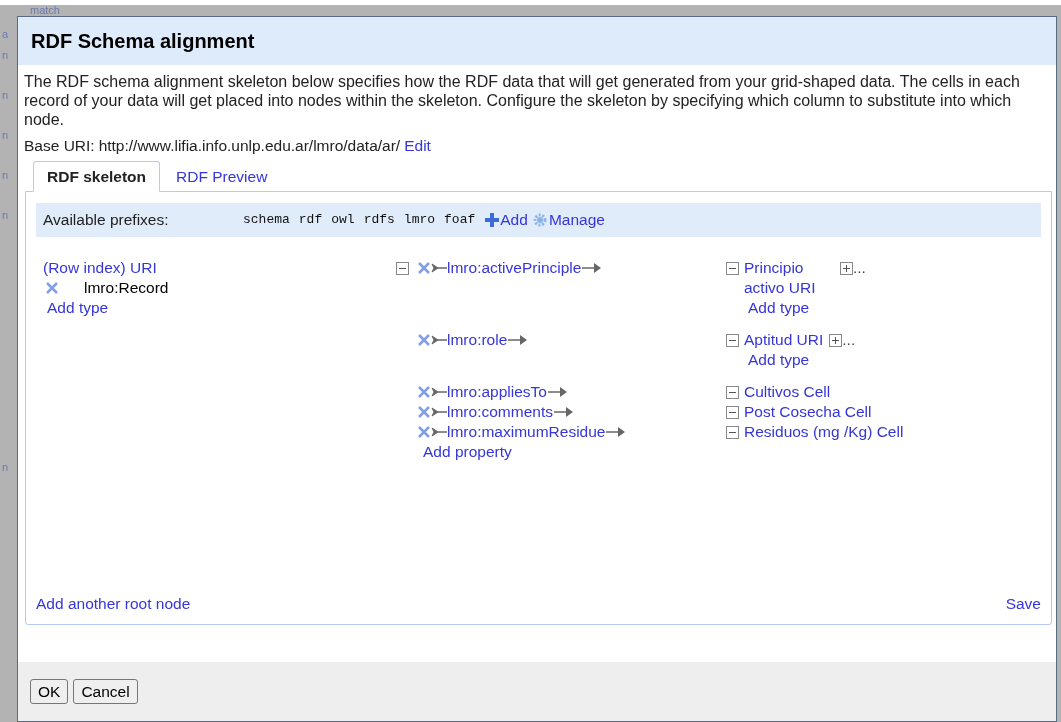  Describe the element at coordinates (492, 220) in the screenshot. I see `plus-icon` at that location.